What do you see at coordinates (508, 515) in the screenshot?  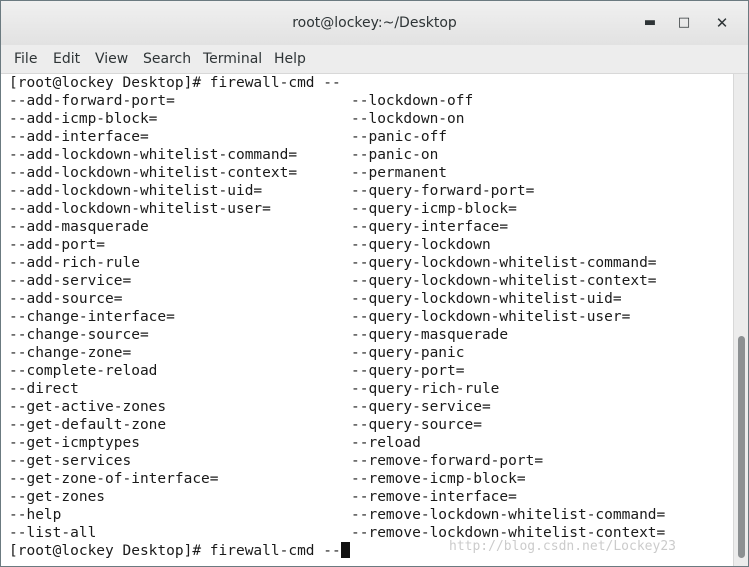 I see `completion-option-right: --remove-lockdown-whitelist-command=` at bounding box center [508, 515].